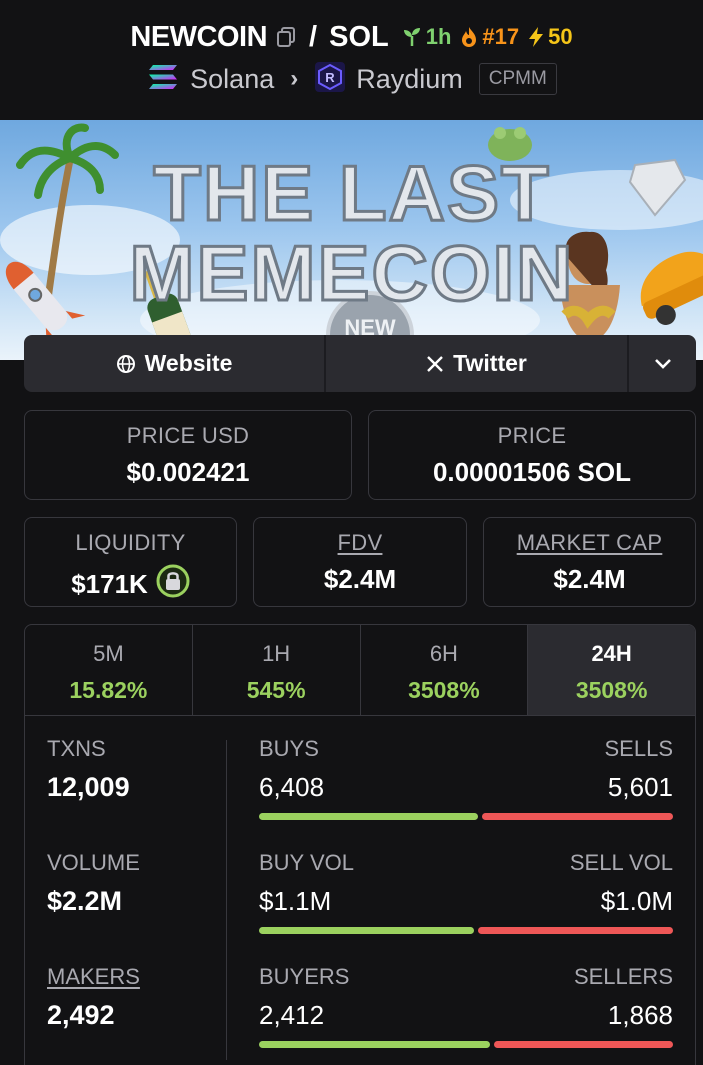 The width and height of the screenshot is (703, 1065). What do you see at coordinates (443, 653) in the screenshot?
I see `tab-label: 6H` at bounding box center [443, 653].